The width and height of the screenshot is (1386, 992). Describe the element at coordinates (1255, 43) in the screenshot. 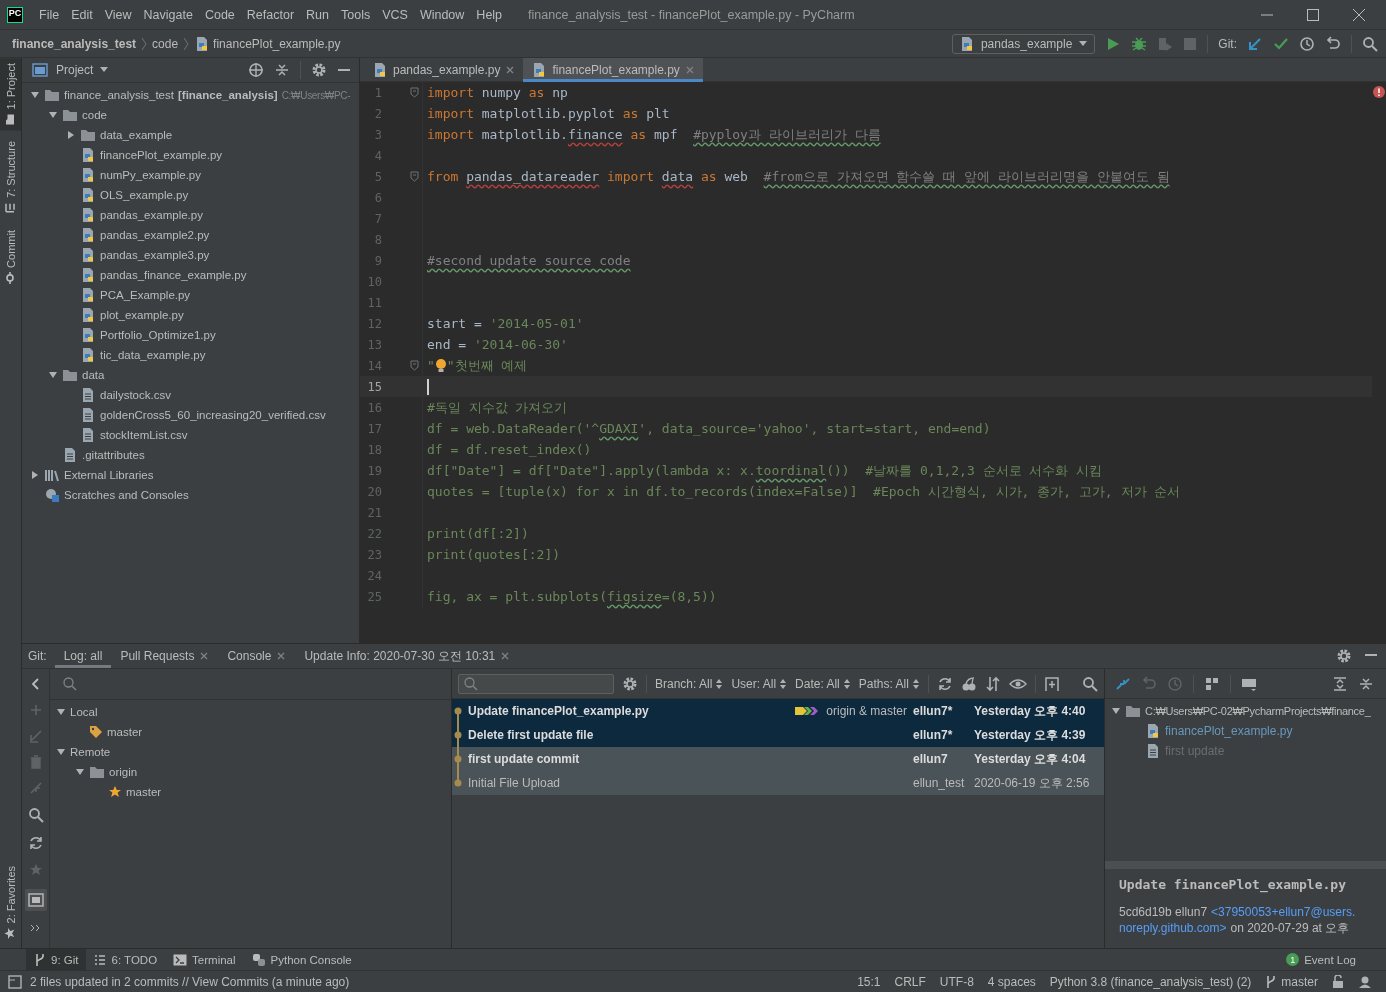

I see `update-arrow-icon` at that location.